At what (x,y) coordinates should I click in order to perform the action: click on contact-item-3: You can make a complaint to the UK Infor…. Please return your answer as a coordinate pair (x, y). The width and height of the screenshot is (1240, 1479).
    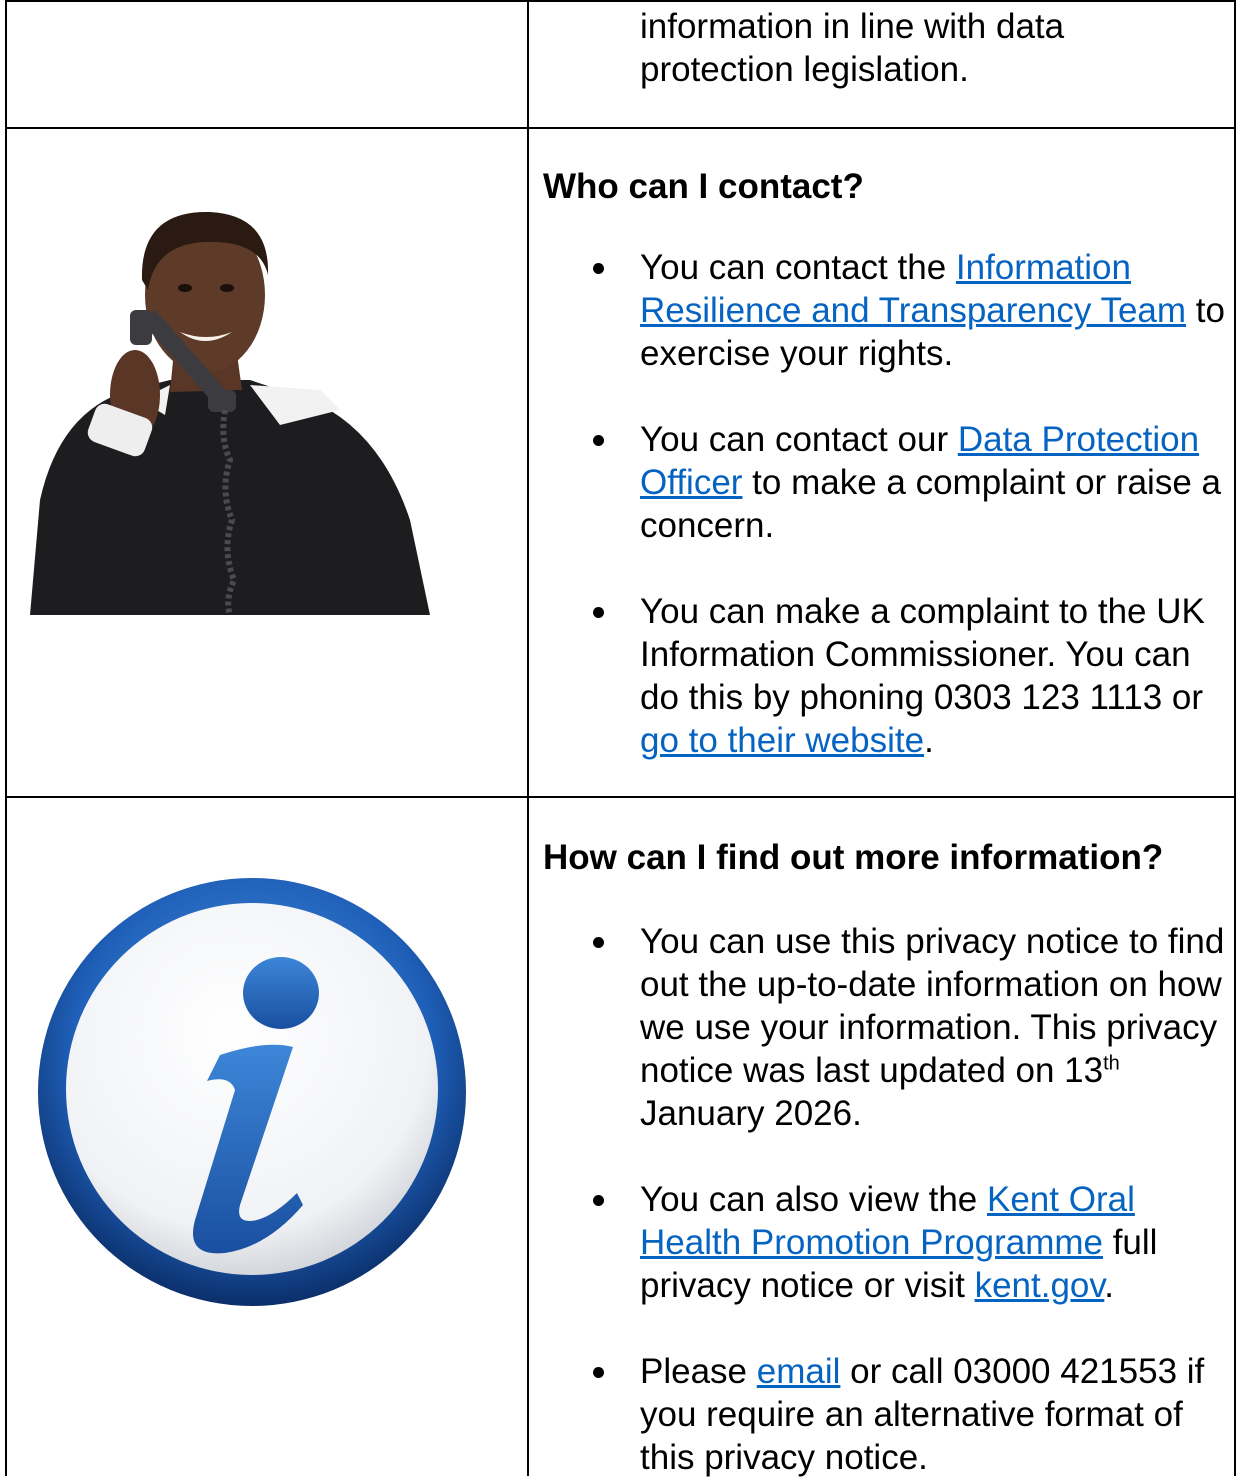
    Looking at the image, I should click on (914, 676).